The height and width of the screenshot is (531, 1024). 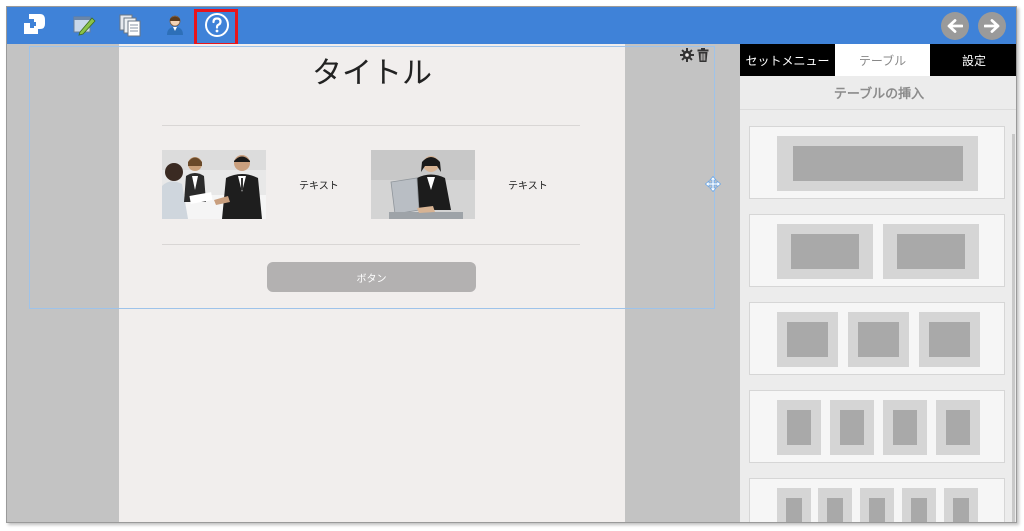 I want to click on top-toolbar, so click(x=511, y=26).